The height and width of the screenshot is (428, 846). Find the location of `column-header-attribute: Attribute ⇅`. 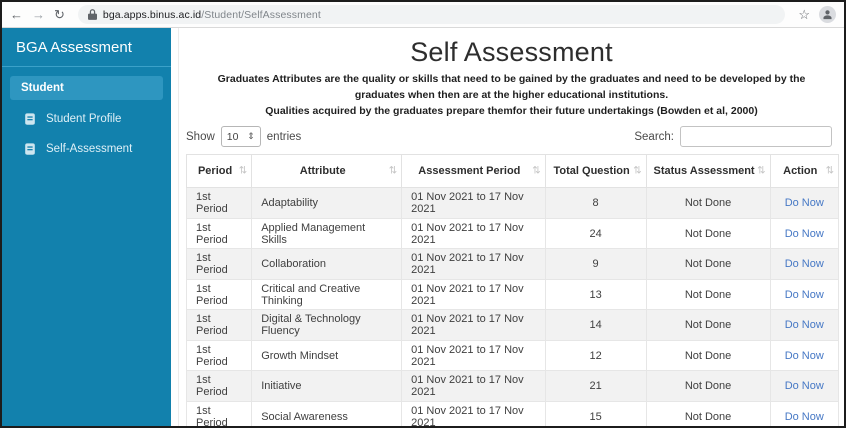

column-header-attribute: Attribute ⇅ is located at coordinates (327, 171).